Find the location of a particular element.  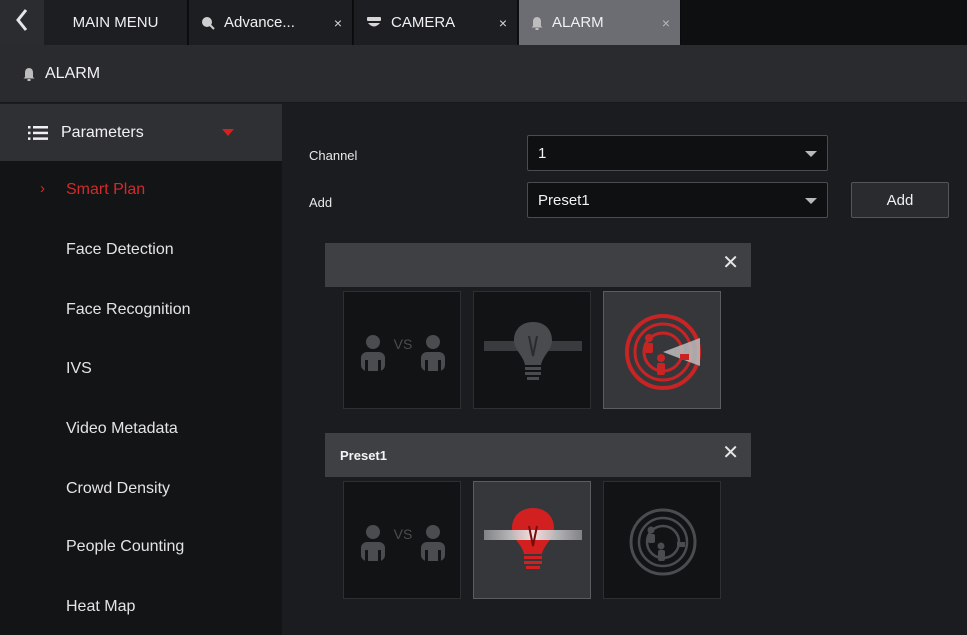

sidebar-item-crowd-density: Crowd Density is located at coordinates (141, 489).